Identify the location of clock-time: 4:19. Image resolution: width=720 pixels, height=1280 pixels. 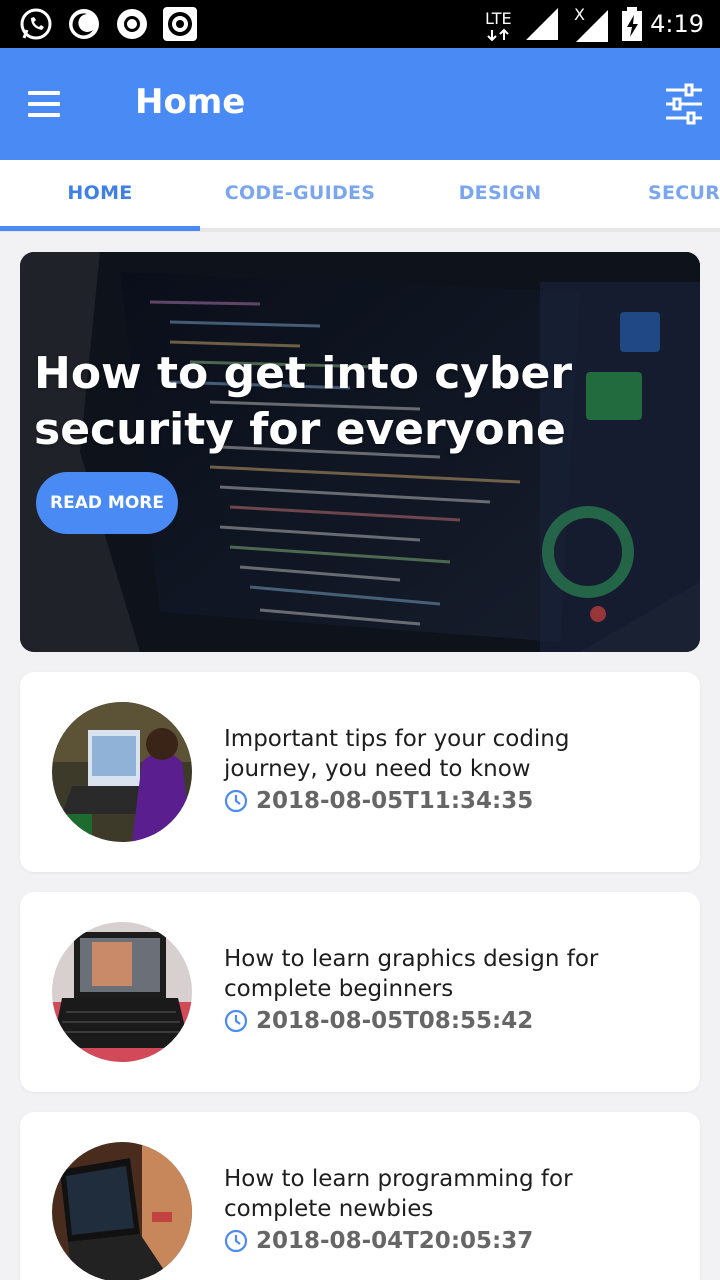
(677, 24).